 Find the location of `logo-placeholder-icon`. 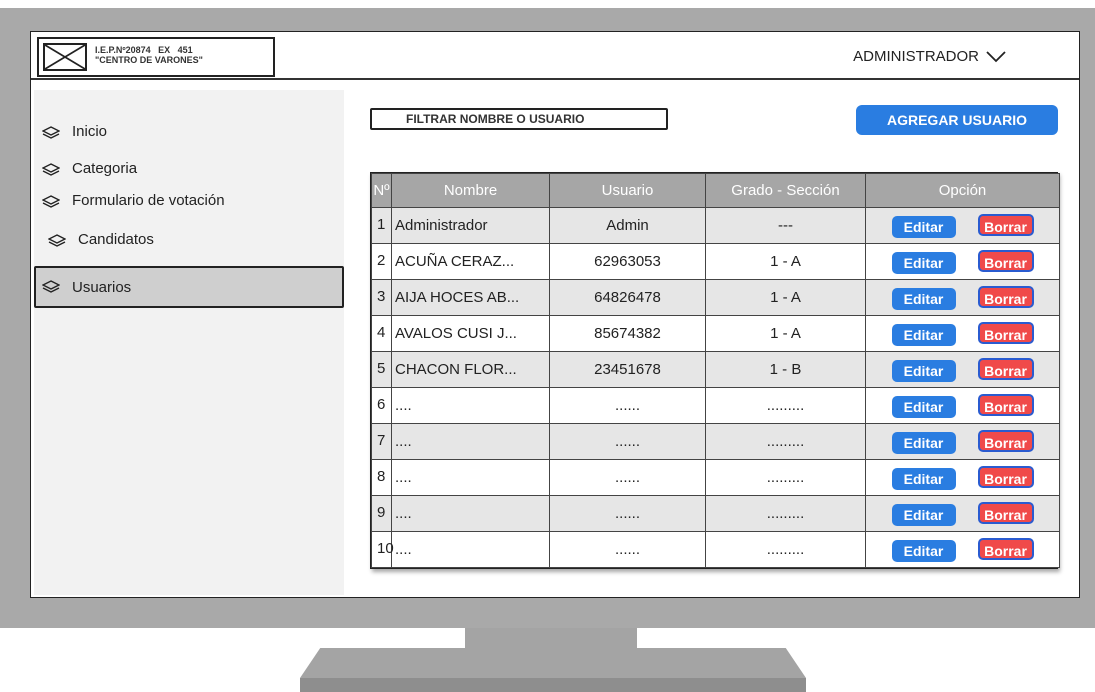

logo-placeholder-icon is located at coordinates (65, 57).